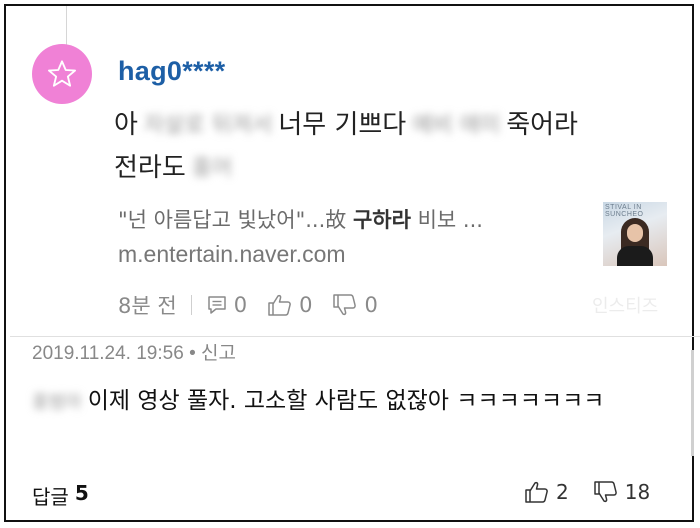 The image size is (700, 528). I want to click on timestamp: 8분 전, so click(147, 306).